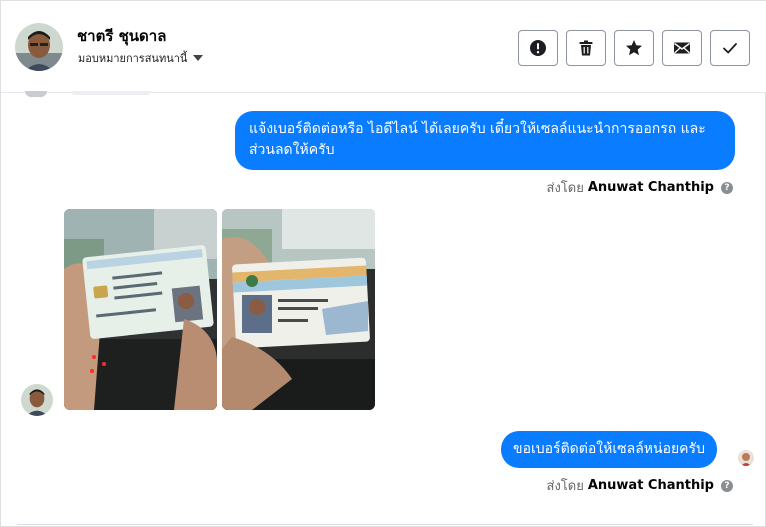  I want to click on delete-button, so click(586, 48).